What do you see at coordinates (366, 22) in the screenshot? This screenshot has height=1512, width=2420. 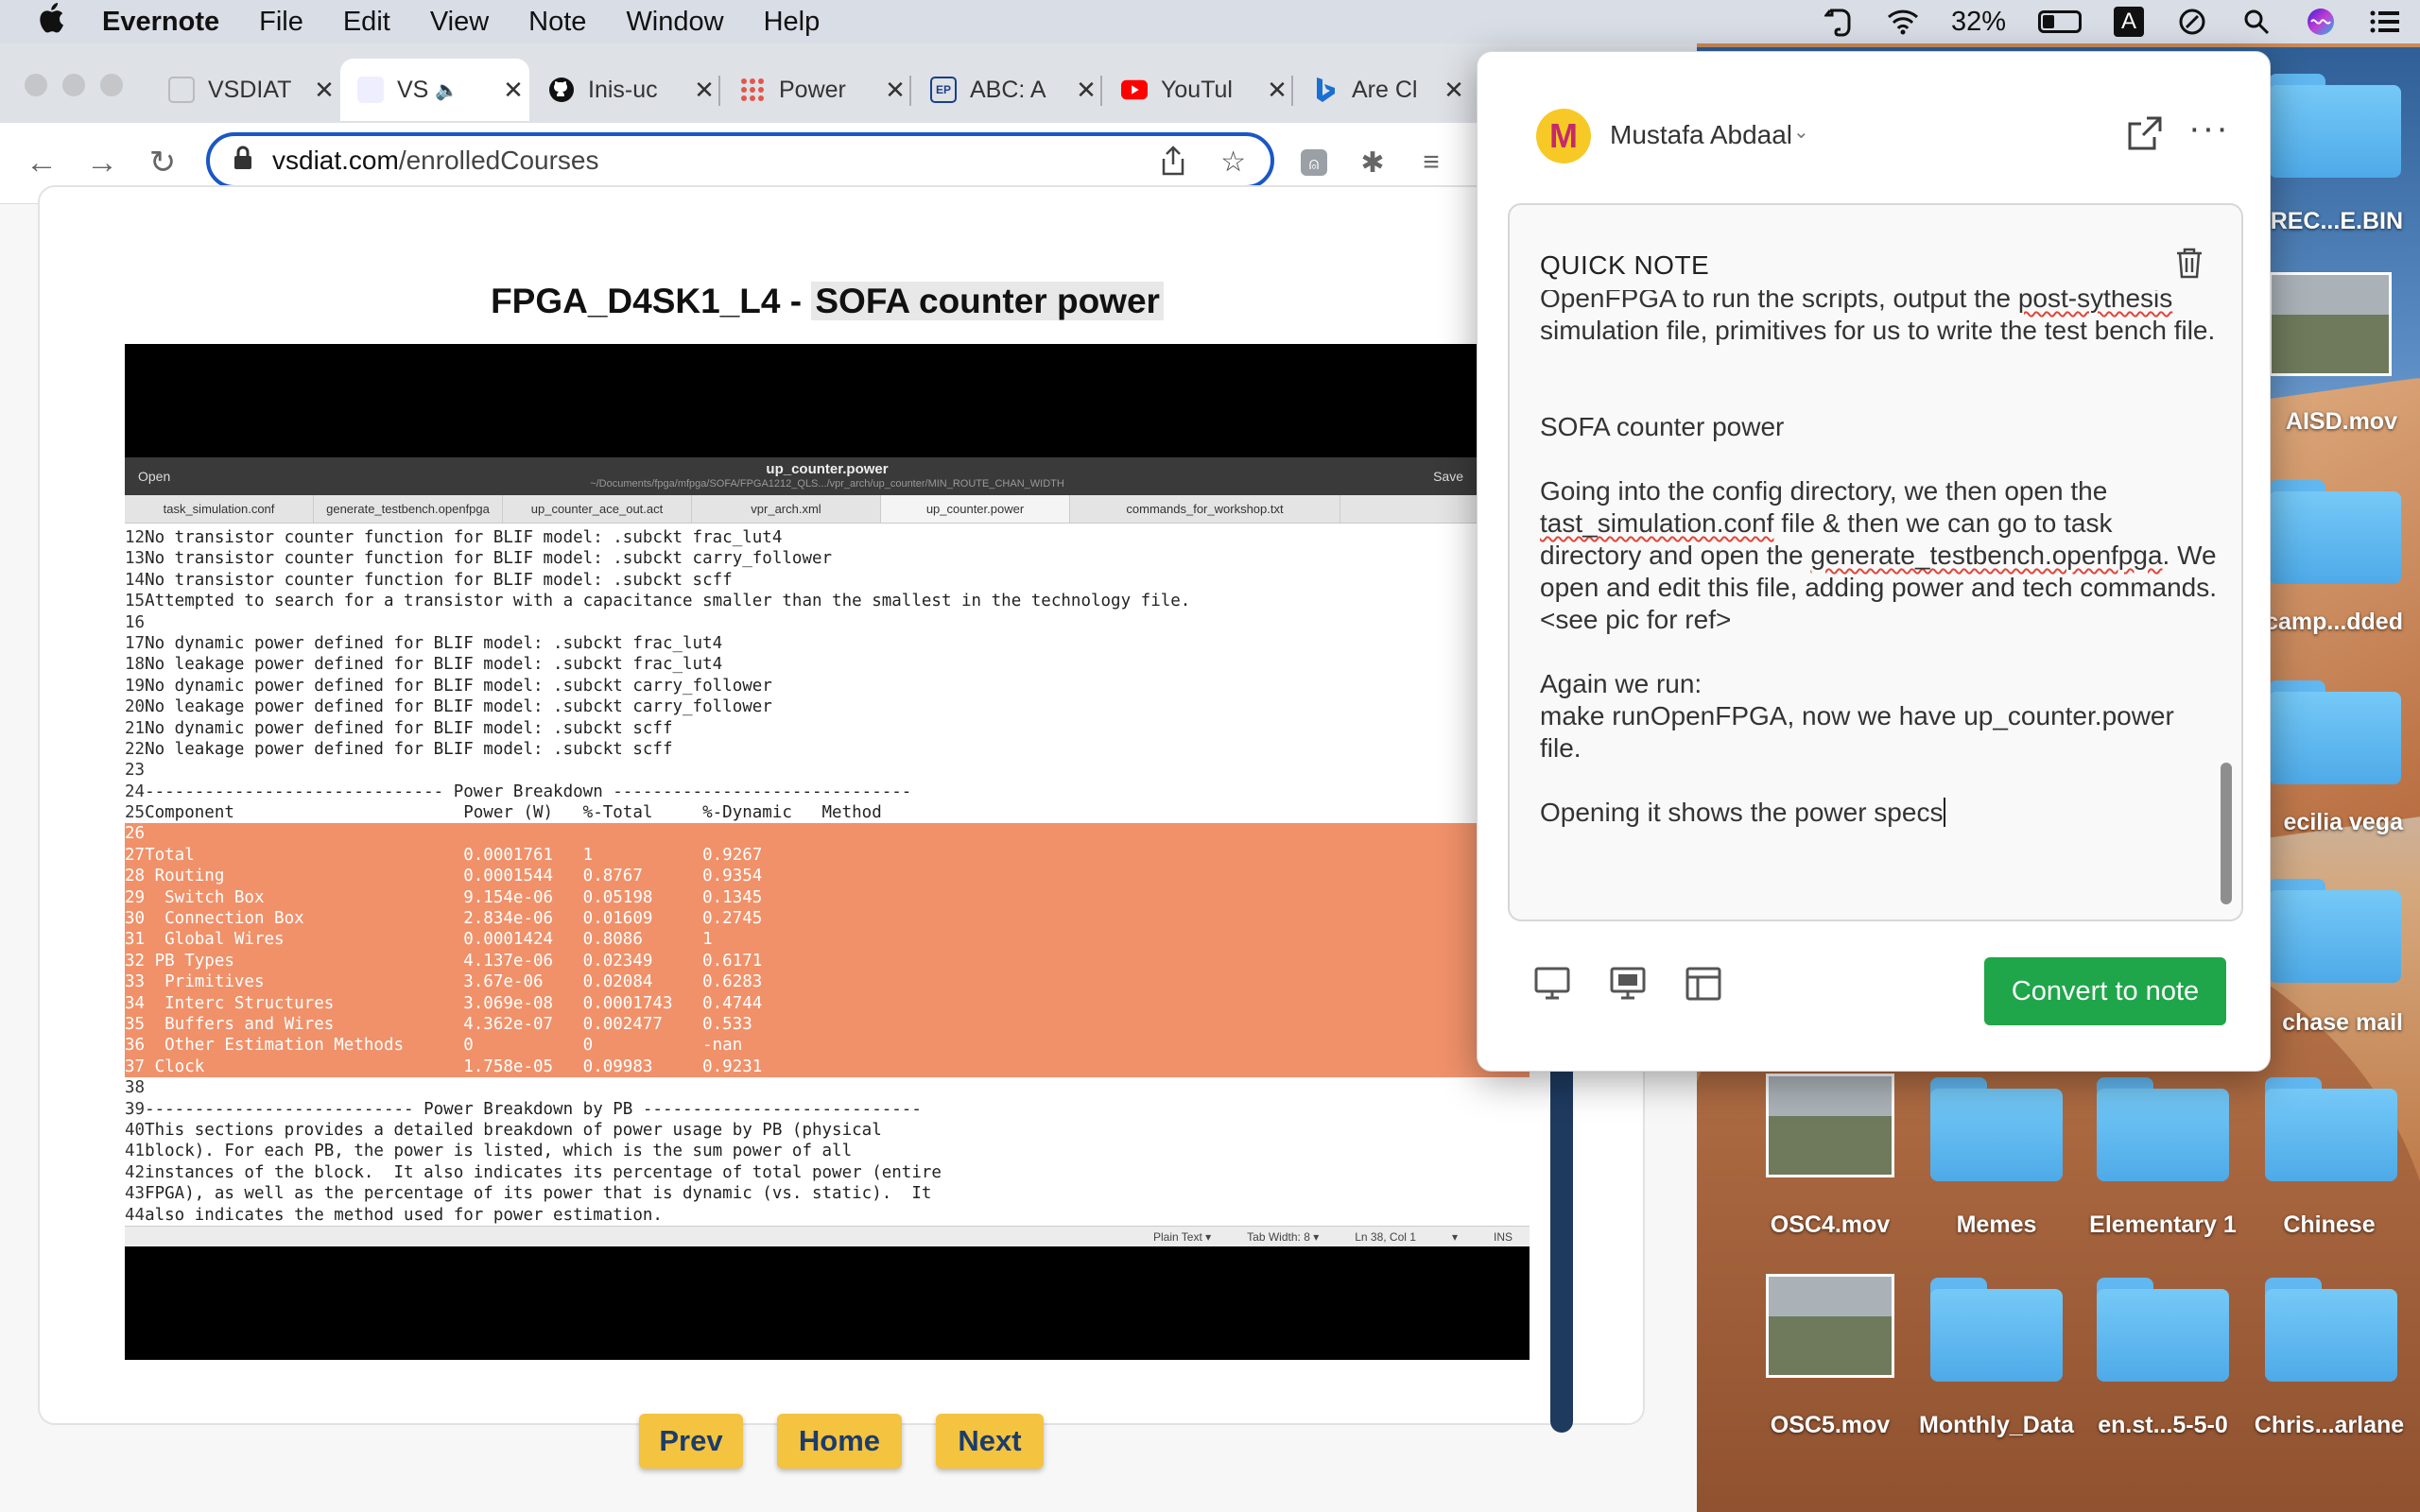 I see `menu-edit: Edit` at bounding box center [366, 22].